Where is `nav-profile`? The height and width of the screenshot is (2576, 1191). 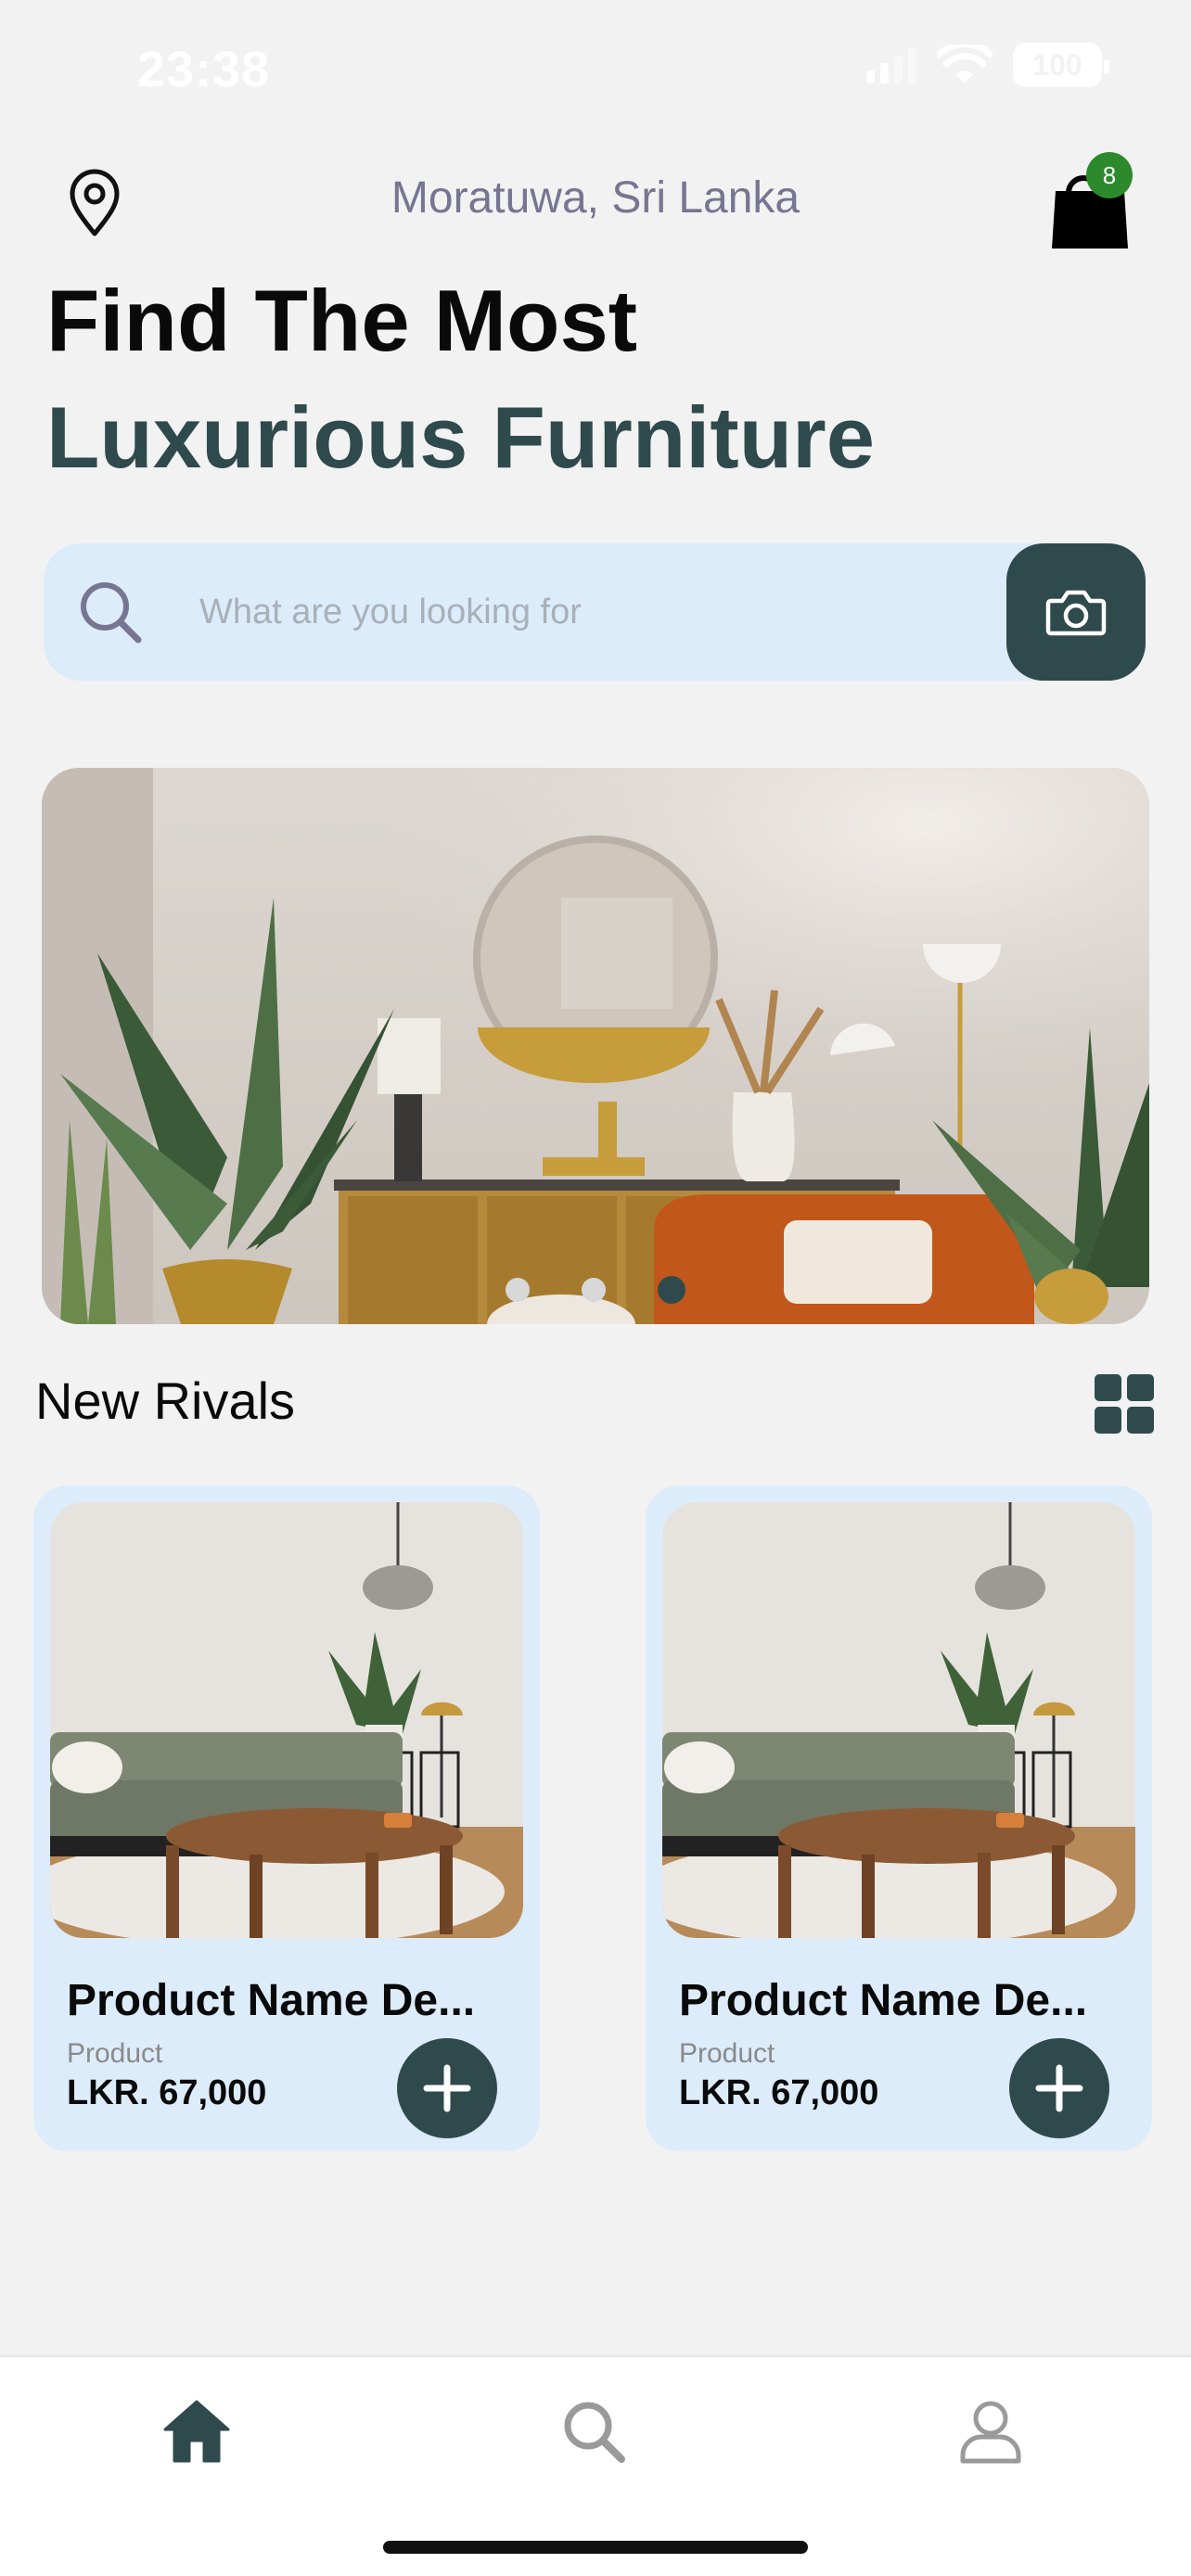 nav-profile is located at coordinates (991, 2431).